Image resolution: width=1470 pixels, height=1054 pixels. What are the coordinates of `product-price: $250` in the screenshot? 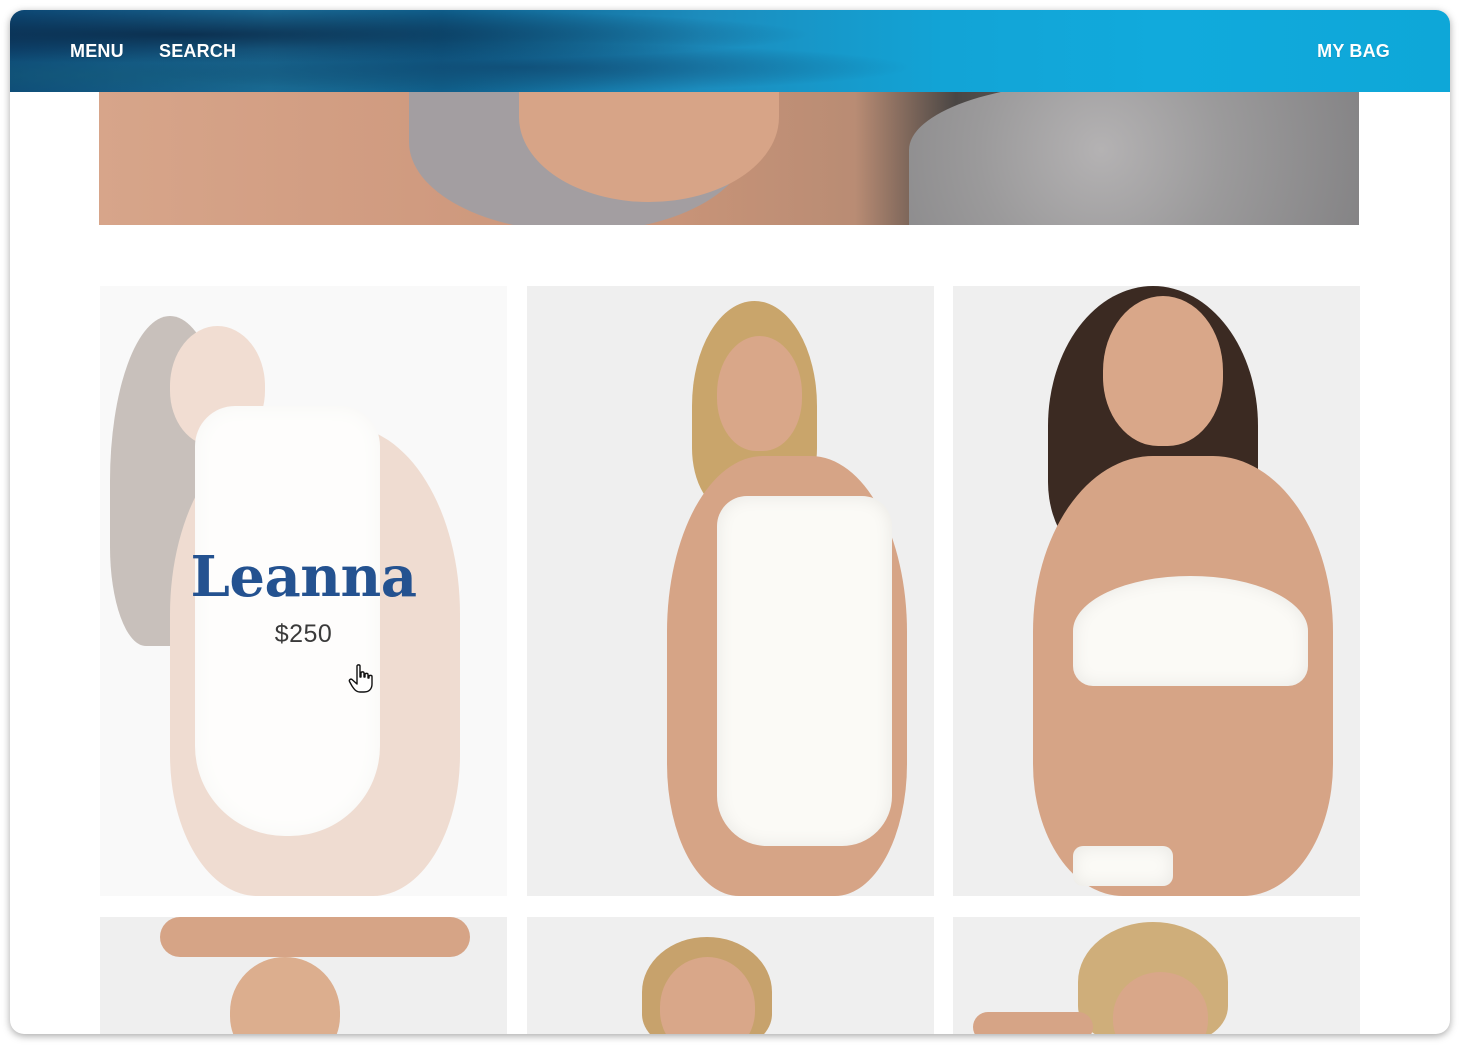 It's located at (303, 634).